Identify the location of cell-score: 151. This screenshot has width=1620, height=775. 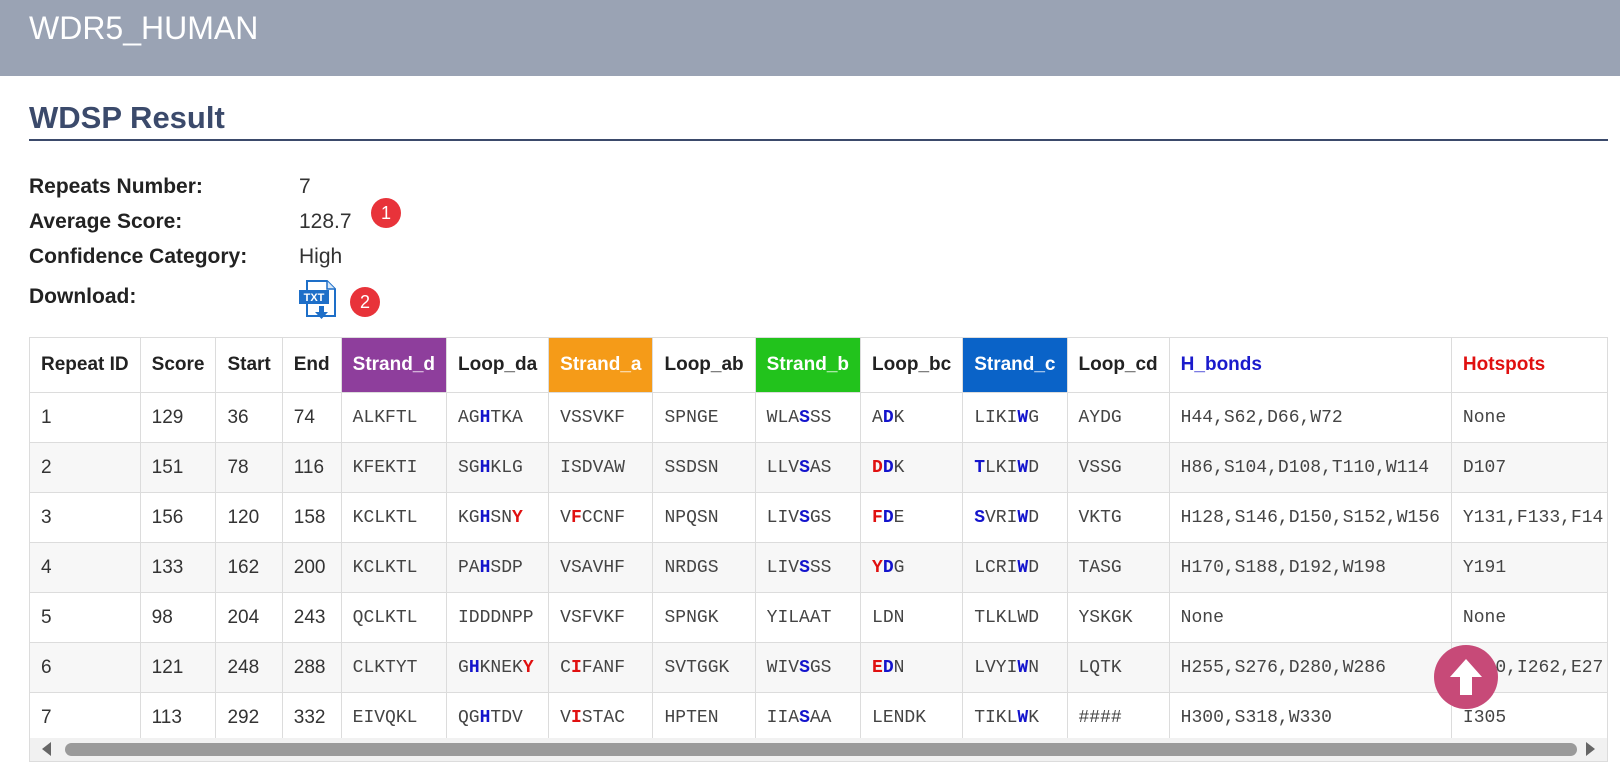
(178, 467).